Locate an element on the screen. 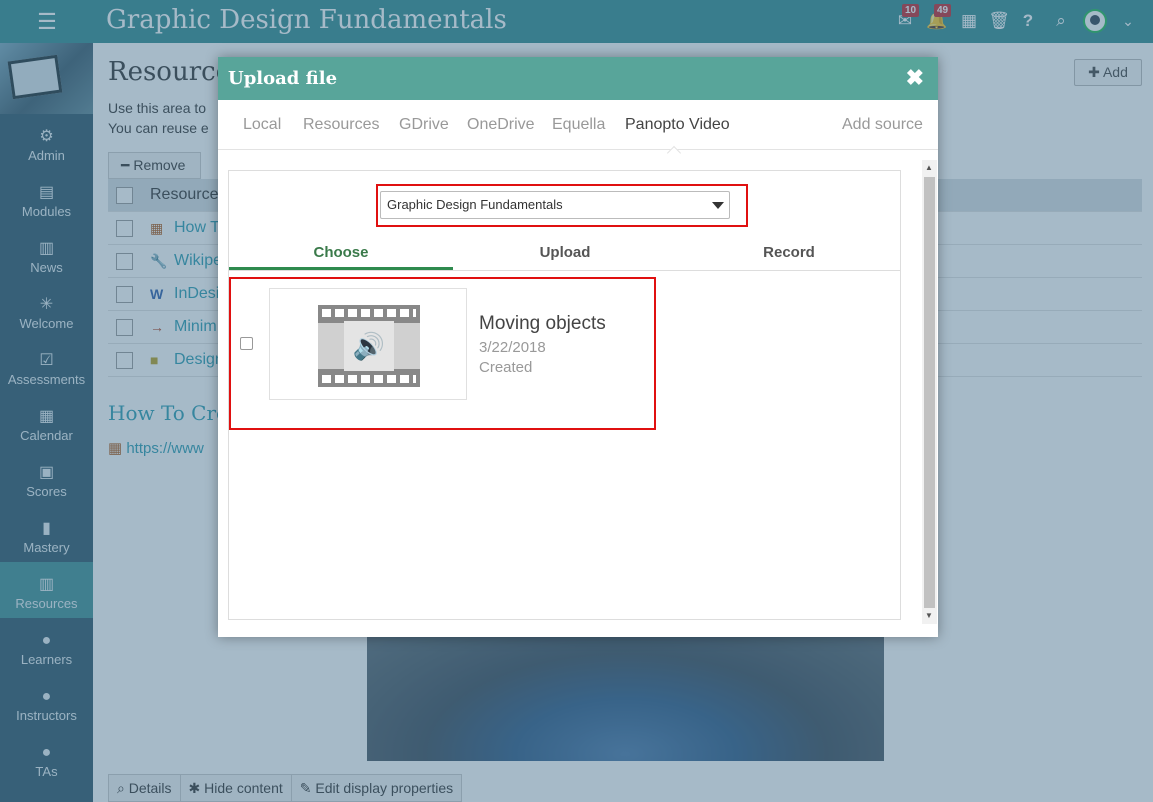 This screenshot has width=1153, height=802. tab-upload: Upload is located at coordinates (565, 253).